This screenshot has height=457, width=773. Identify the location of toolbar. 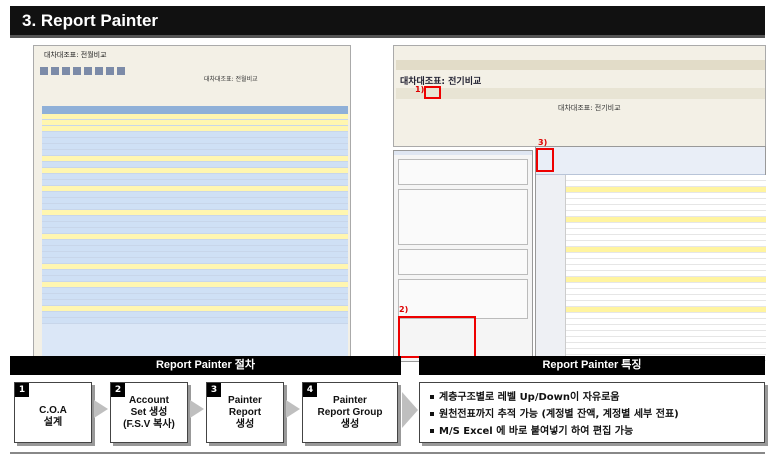
(193, 67).